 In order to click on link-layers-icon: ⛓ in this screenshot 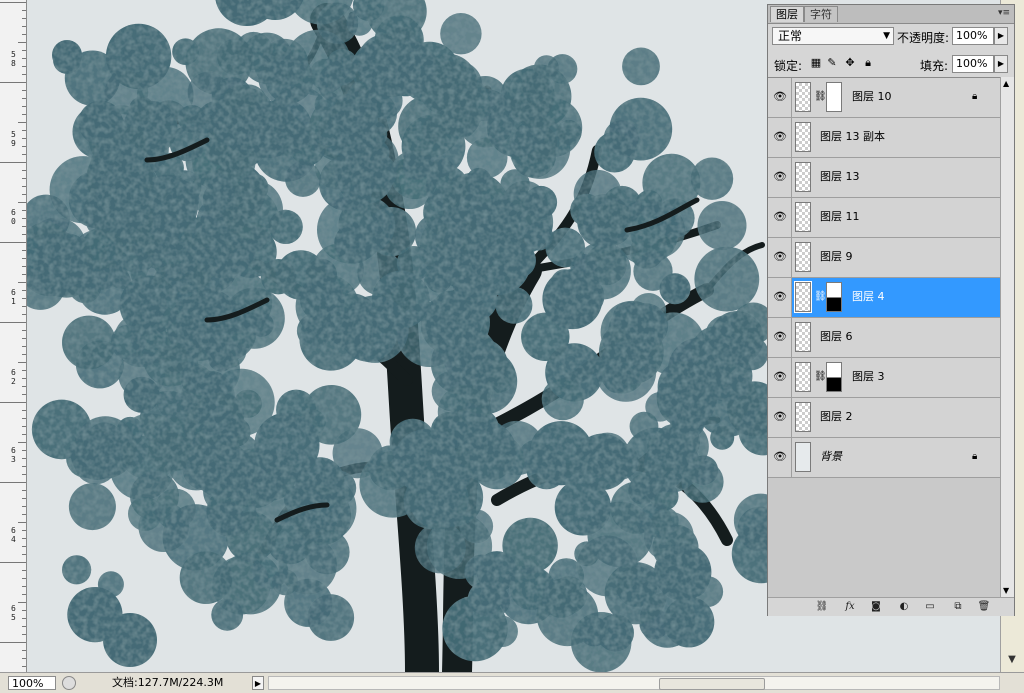, I will do `click(822, 607)`.